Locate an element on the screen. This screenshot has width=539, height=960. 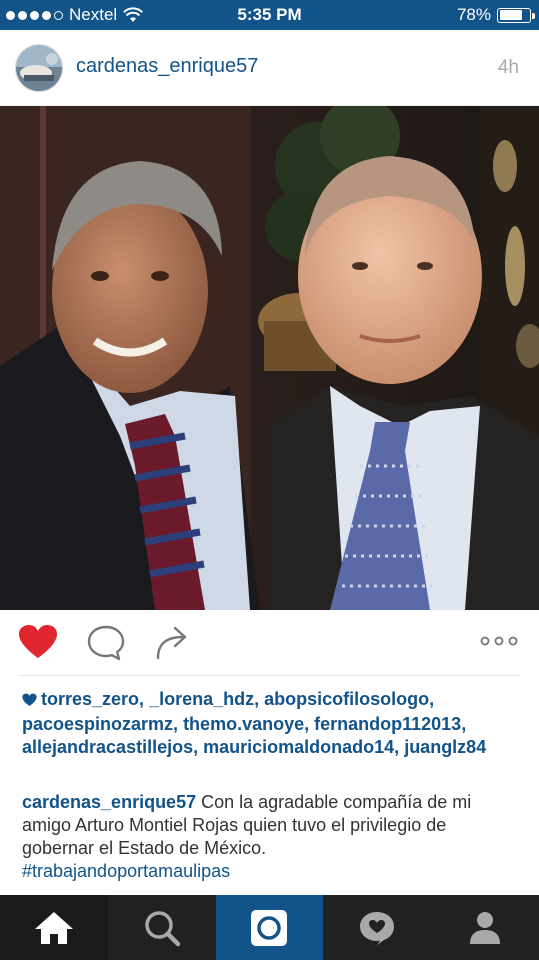
carrier-name: Nextel is located at coordinates (93, 14).